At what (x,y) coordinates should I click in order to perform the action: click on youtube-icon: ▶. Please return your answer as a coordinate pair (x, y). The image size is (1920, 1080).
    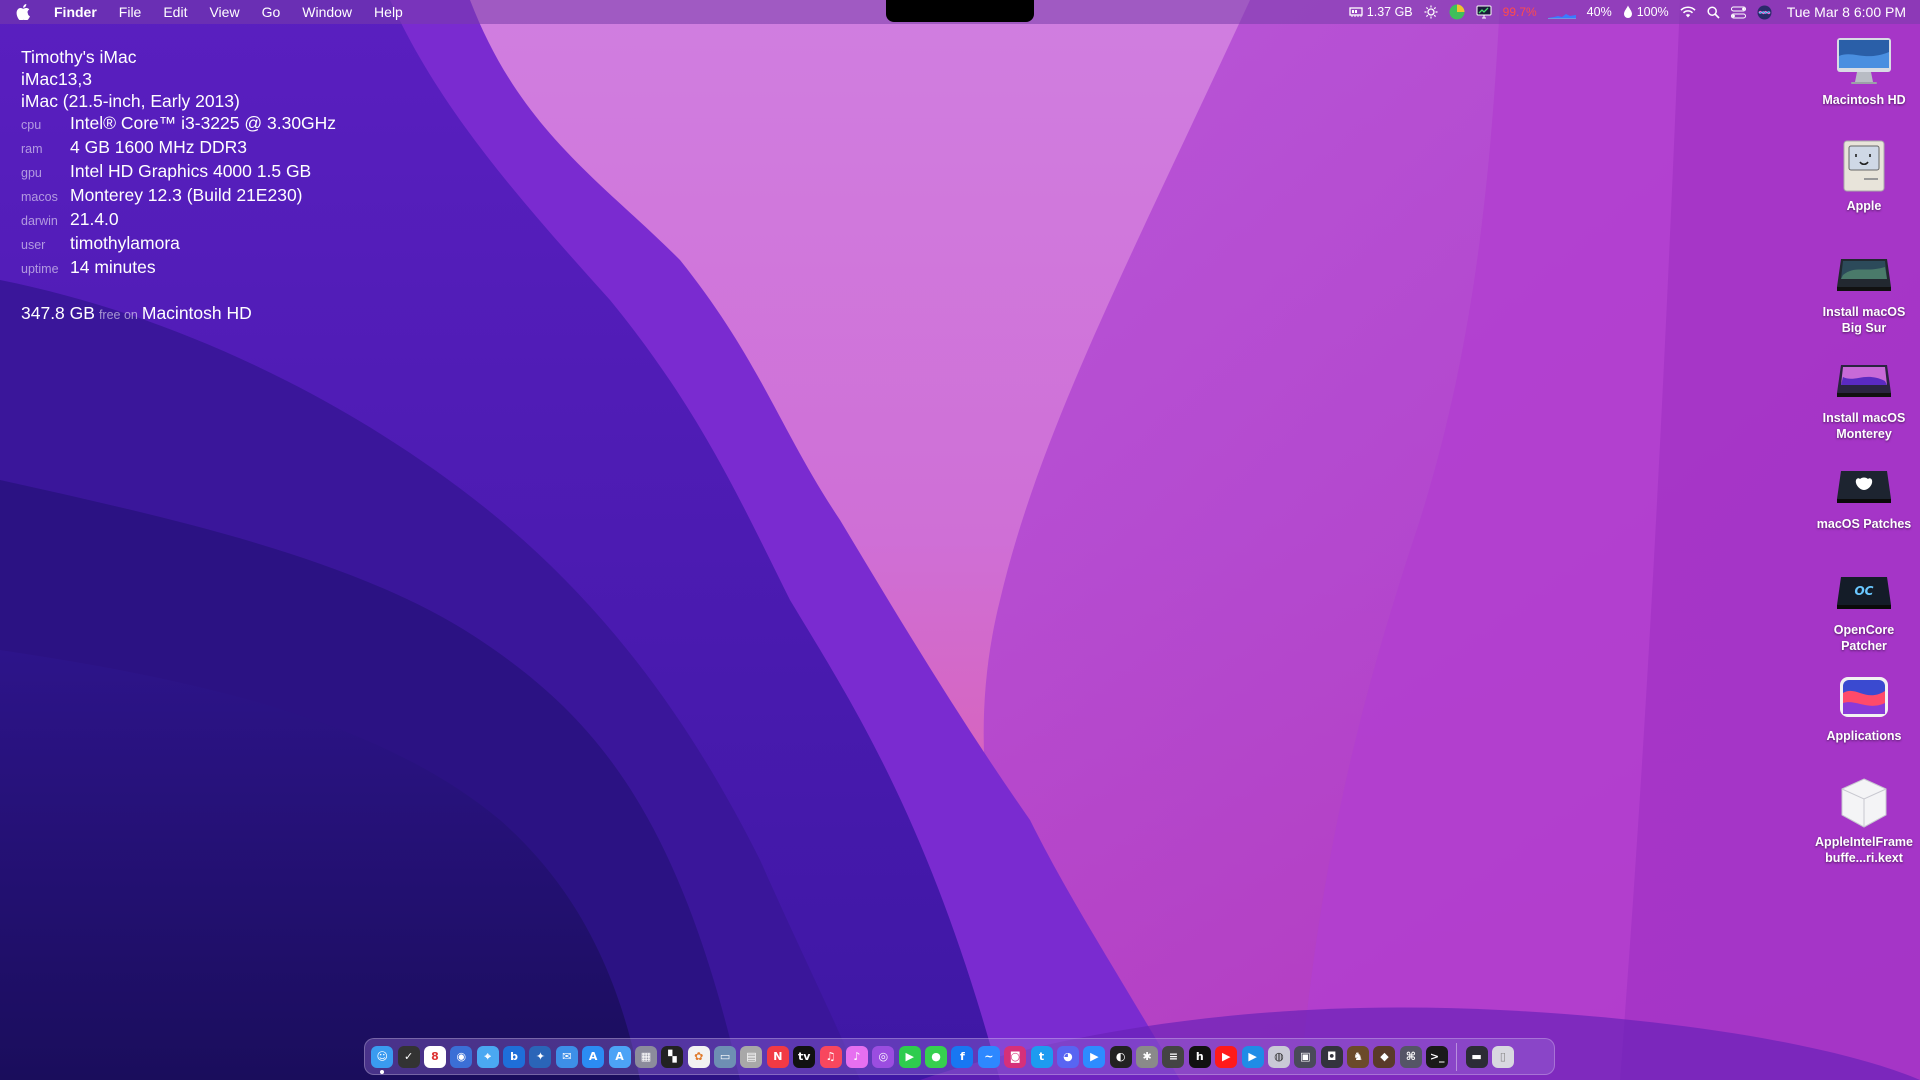
    Looking at the image, I should click on (1226, 1056).